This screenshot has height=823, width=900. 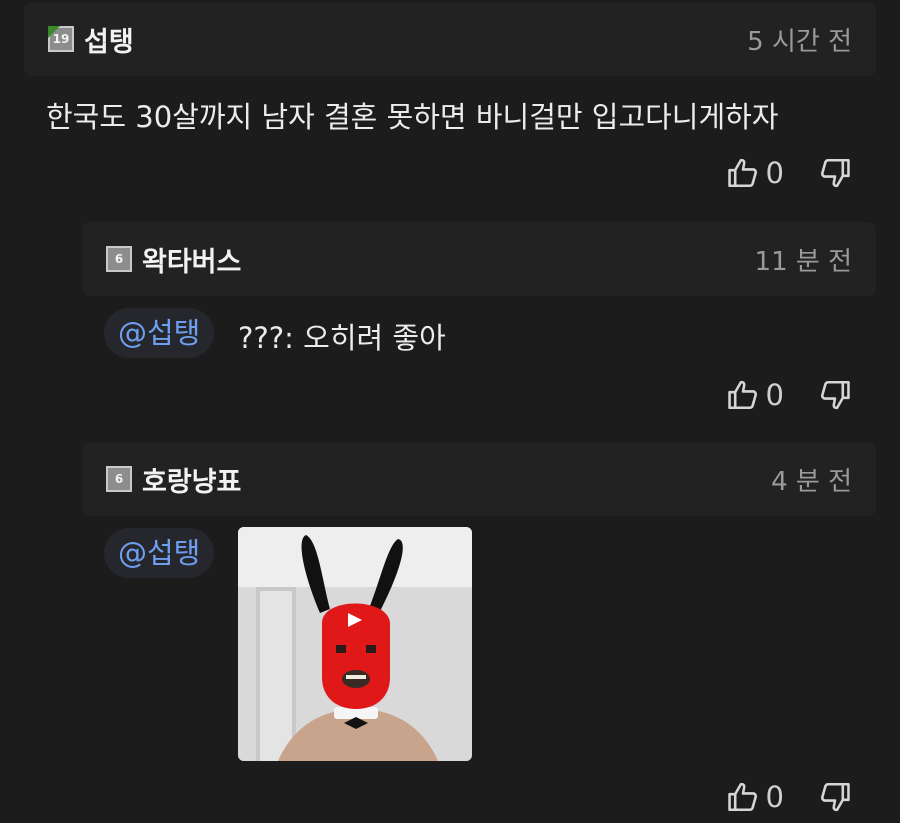 What do you see at coordinates (811, 481) in the screenshot?
I see `timestamp: 4 분 전` at bounding box center [811, 481].